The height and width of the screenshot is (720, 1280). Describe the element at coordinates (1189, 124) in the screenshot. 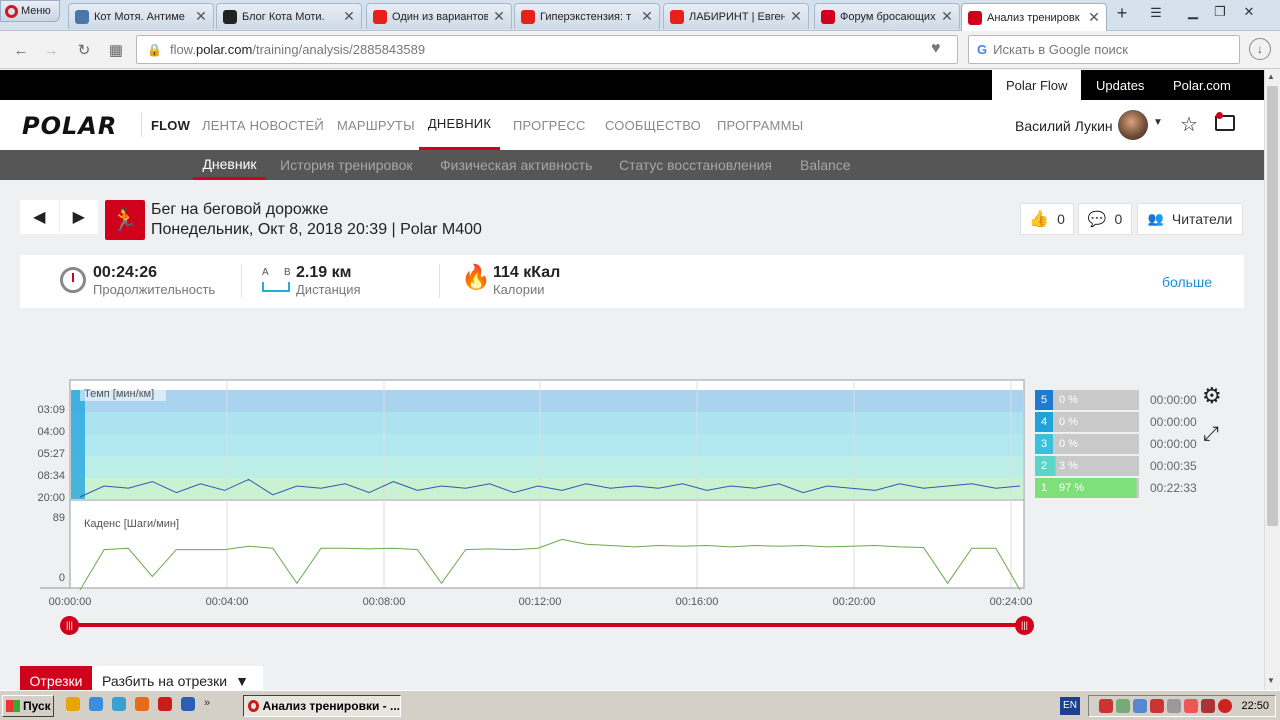

I see `star-icon: ☆` at that location.